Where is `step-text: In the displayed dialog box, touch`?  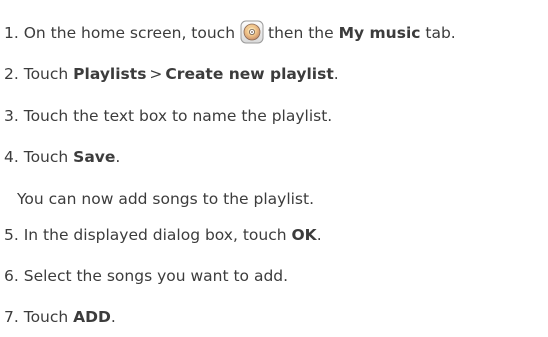
step-text: In the displayed dialog box, touch is located at coordinates (155, 235).